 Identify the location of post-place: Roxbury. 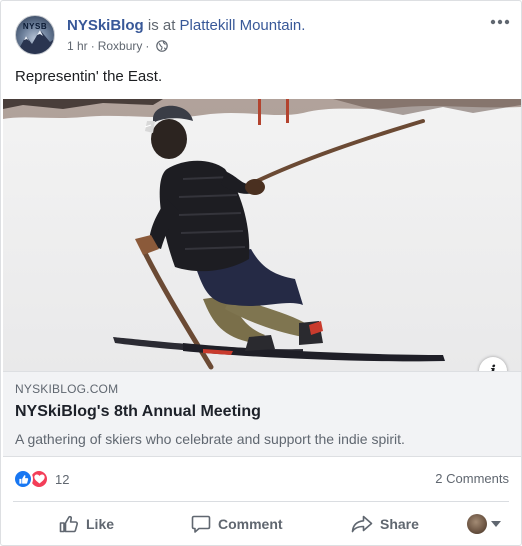
(120, 46).